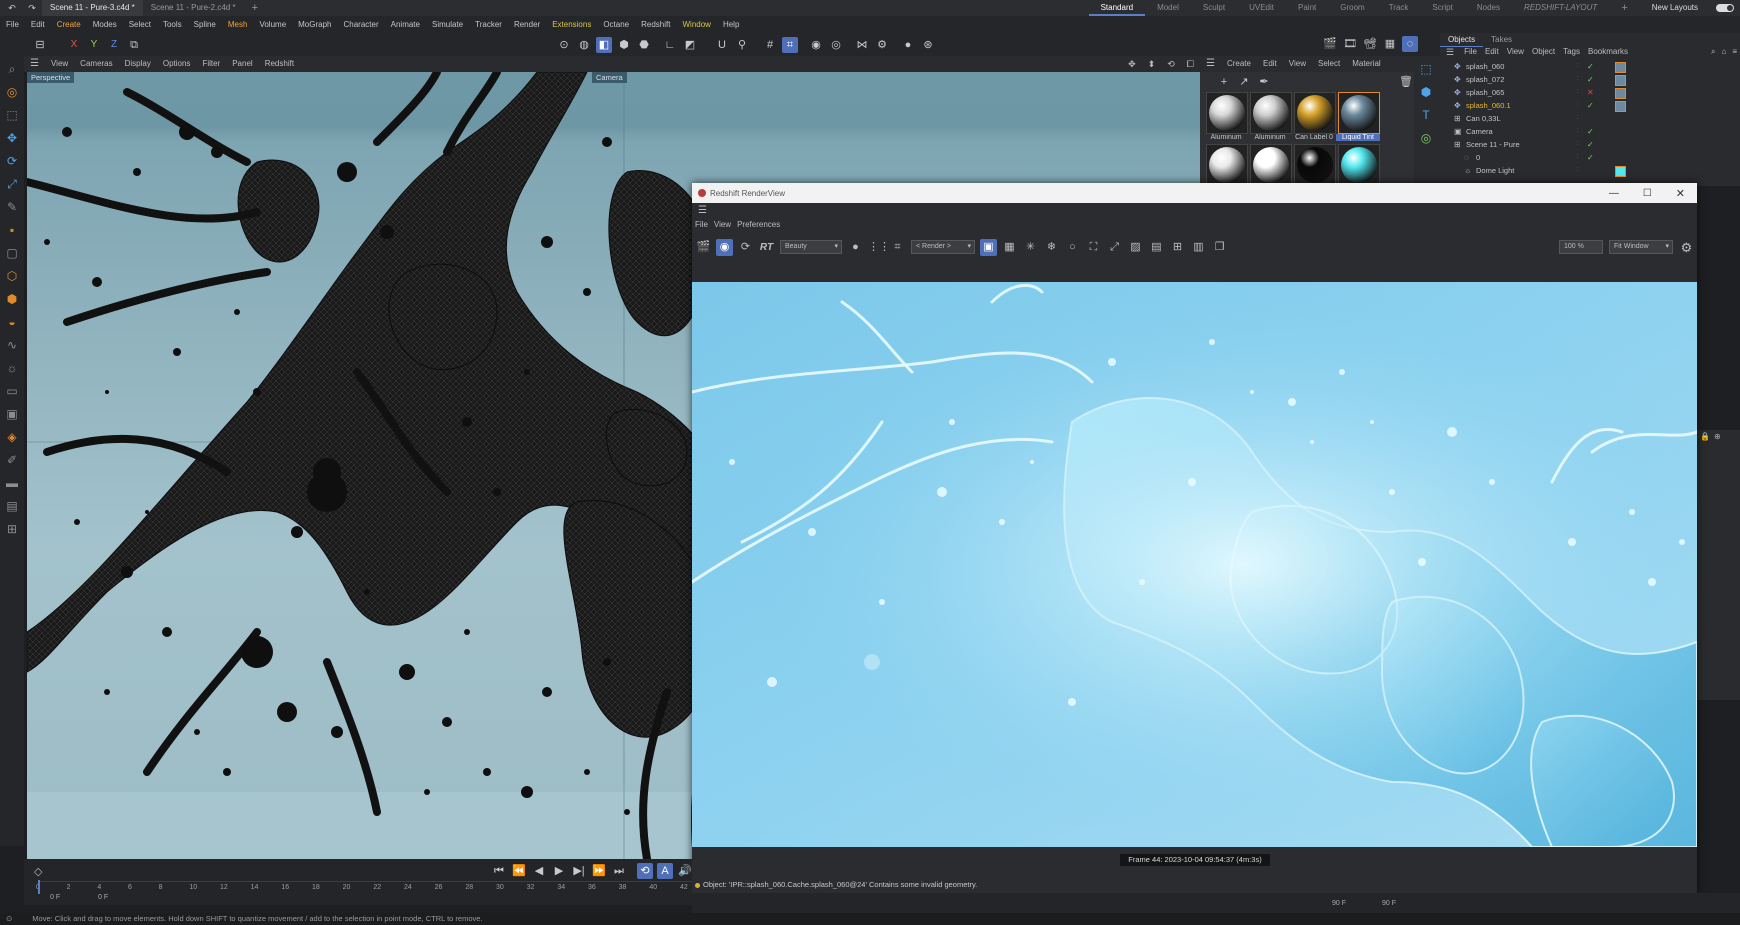 This screenshot has height=925, width=1740. What do you see at coordinates (1410, 44) in the screenshot?
I see `redshift-ipr-icon: ◌` at bounding box center [1410, 44].